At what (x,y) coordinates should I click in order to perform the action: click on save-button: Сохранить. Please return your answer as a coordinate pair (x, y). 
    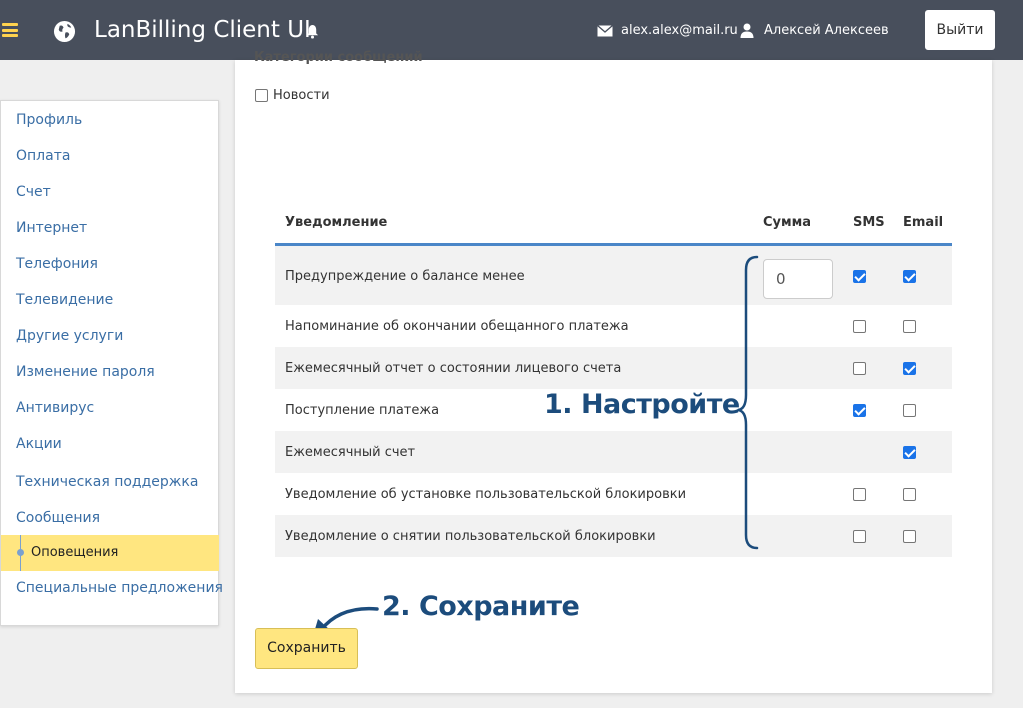
    Looking at the image, I should click on (306, 648).